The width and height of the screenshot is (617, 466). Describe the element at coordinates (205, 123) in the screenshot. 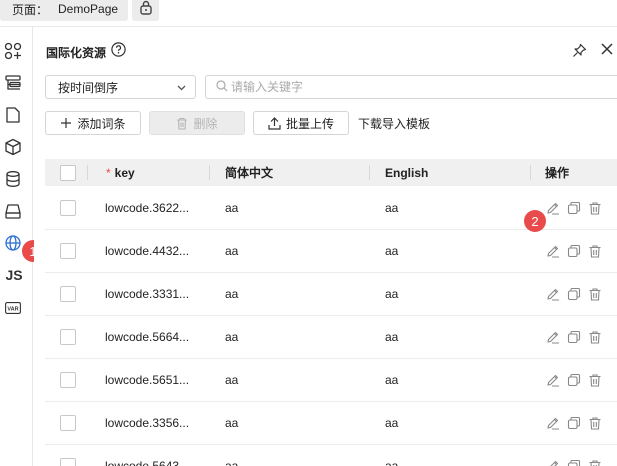

I see `delete-label: 删除` at that location.